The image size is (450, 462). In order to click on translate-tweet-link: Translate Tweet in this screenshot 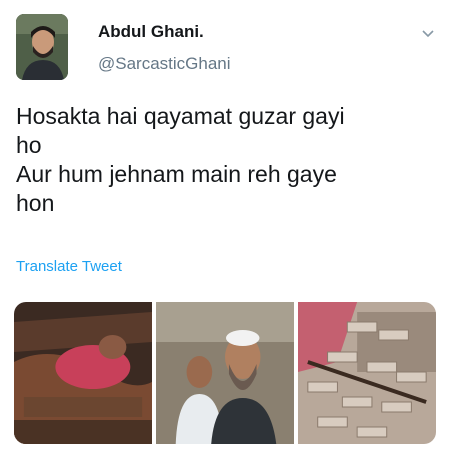, I will do `click(69, 266)`.